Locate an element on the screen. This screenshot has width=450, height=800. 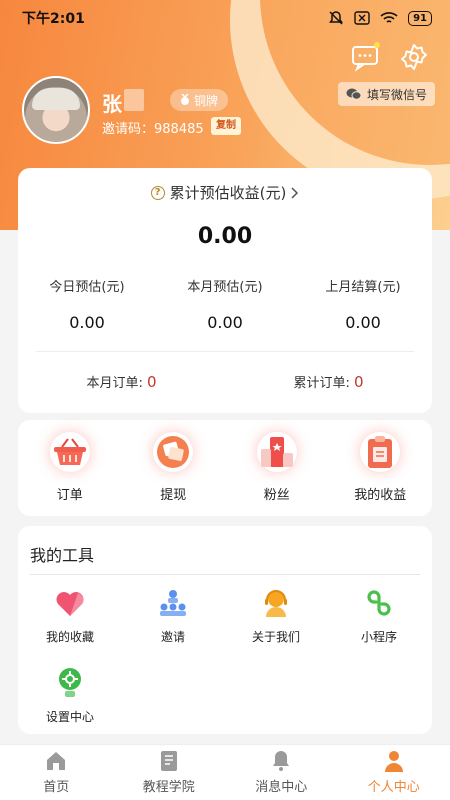
status-bar: 下午2:01 91 is located at coordinates (225, 18).